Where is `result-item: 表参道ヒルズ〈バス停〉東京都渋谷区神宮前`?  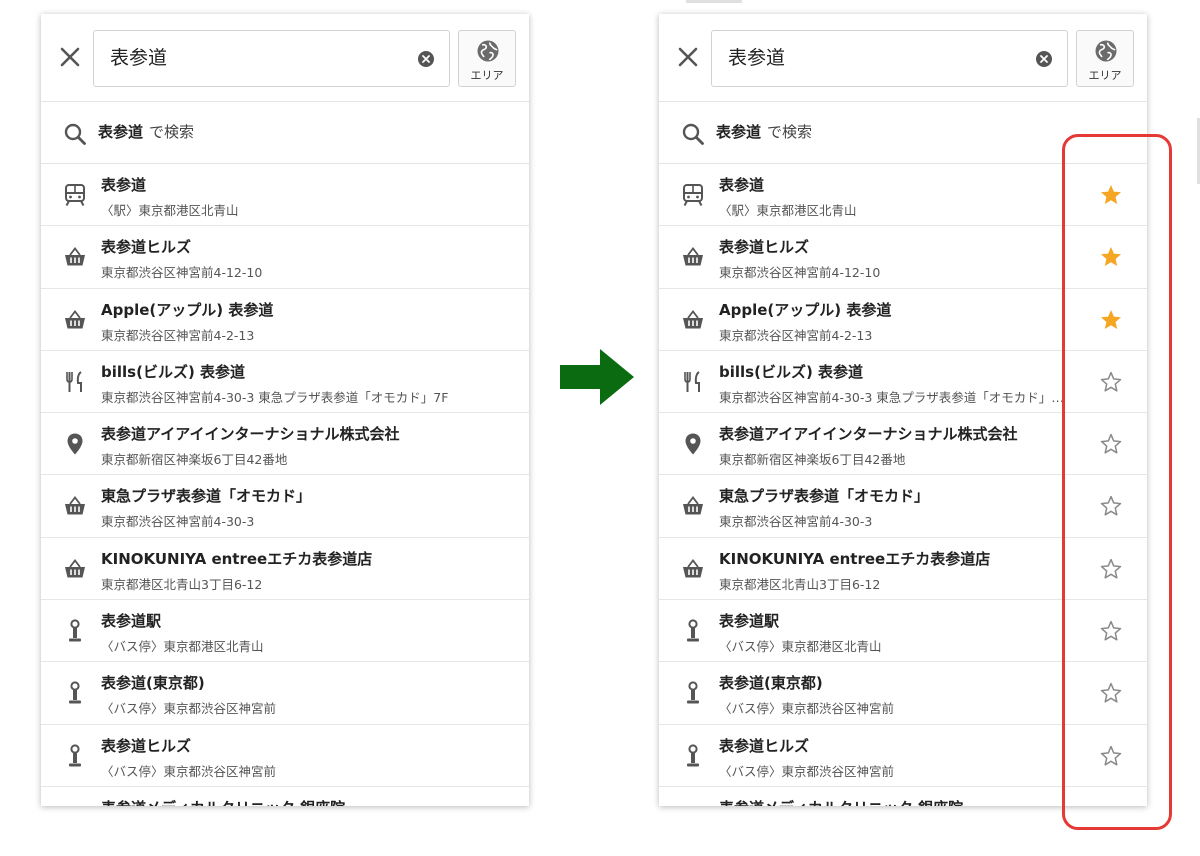 result-item: 表参道ヒルズ〈バス停〉東京都渋谷区神宮前 is located at coordinates (285, 756).